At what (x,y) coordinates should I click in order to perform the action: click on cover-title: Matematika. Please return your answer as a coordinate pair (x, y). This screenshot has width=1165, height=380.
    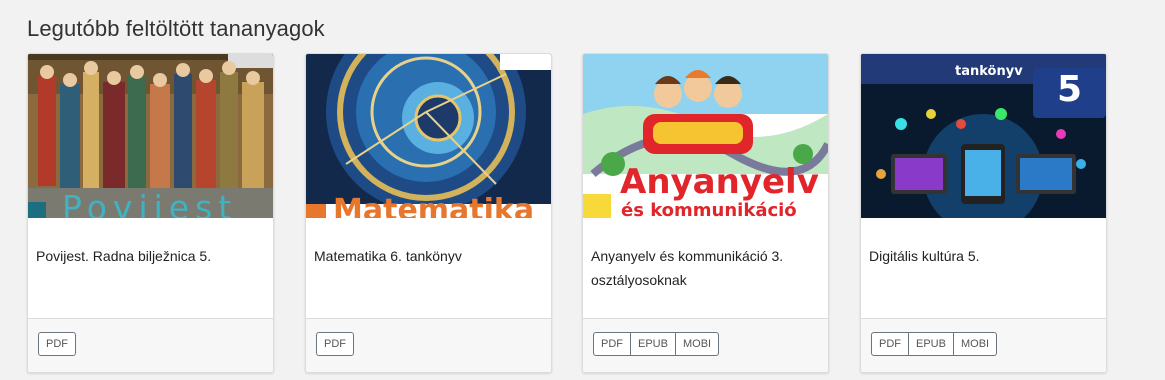
    Looking at the image, I should click on (434, 205).